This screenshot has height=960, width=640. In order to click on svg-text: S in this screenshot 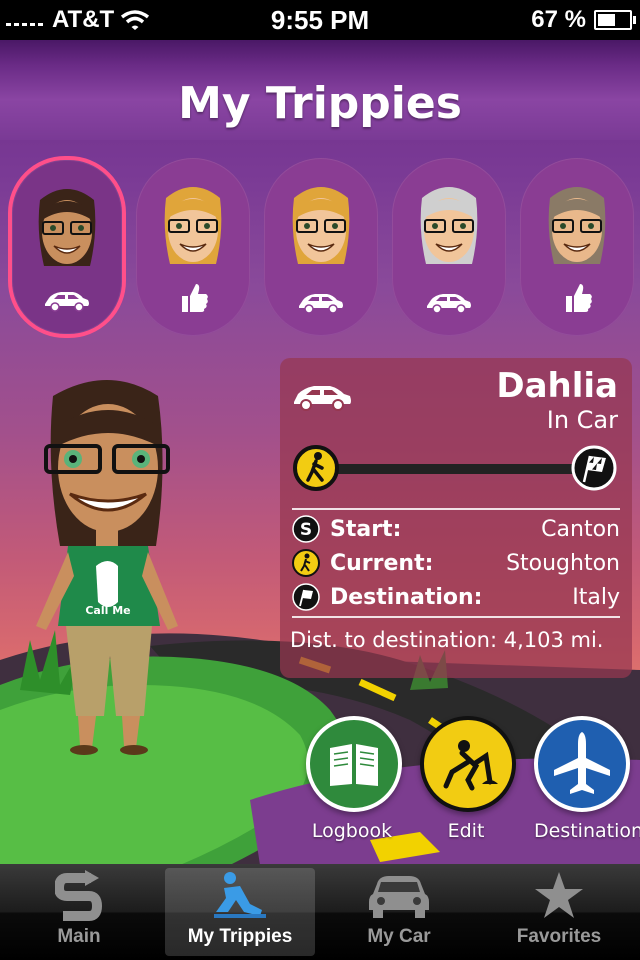, I will do `click(306, 530)`.